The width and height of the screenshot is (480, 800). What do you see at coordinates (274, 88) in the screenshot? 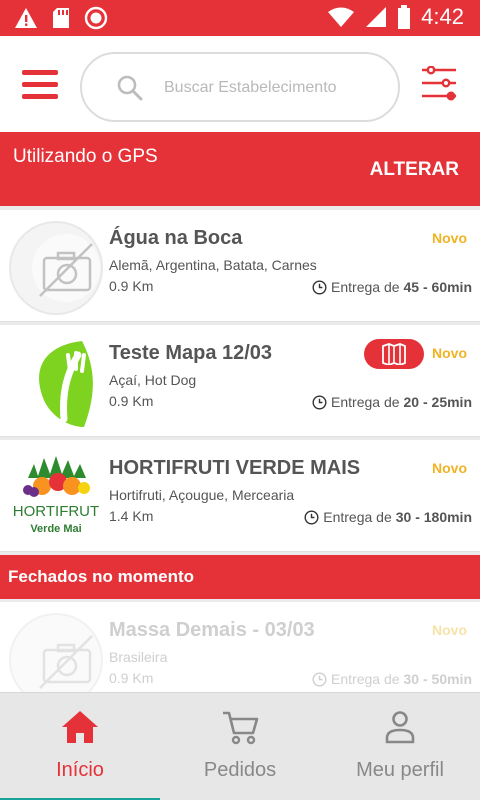
I see `search-input` at bounding box center [274, 88].